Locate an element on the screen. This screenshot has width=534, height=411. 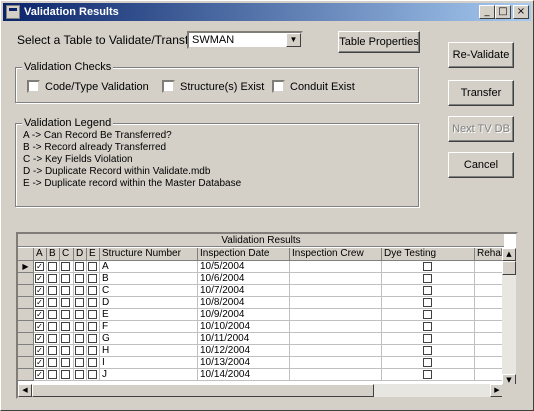
vertical-scrollbar: ▲ ▼ is located at coordinates (509, 317).